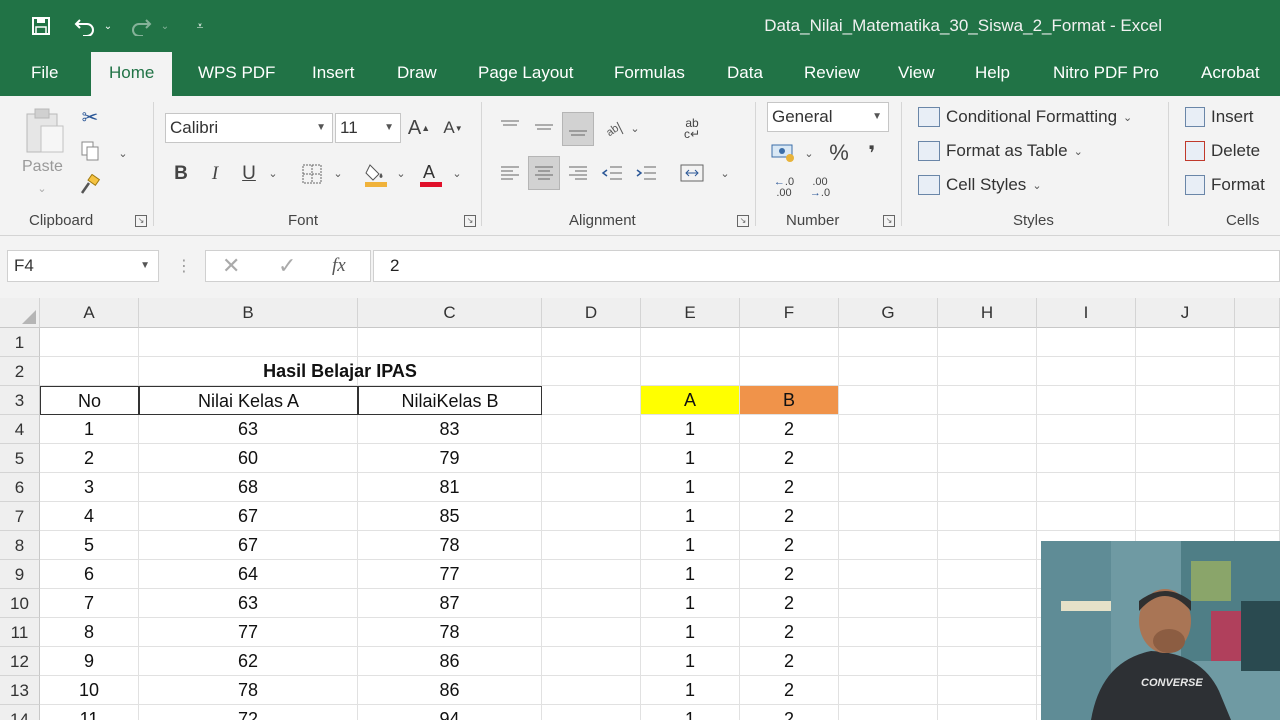 The height and width of the screenshot is (720, 1280). What do you see at coordinates (90, 151) in the screenshot?
I see `copy-icon` at bounding box center [90, 151].